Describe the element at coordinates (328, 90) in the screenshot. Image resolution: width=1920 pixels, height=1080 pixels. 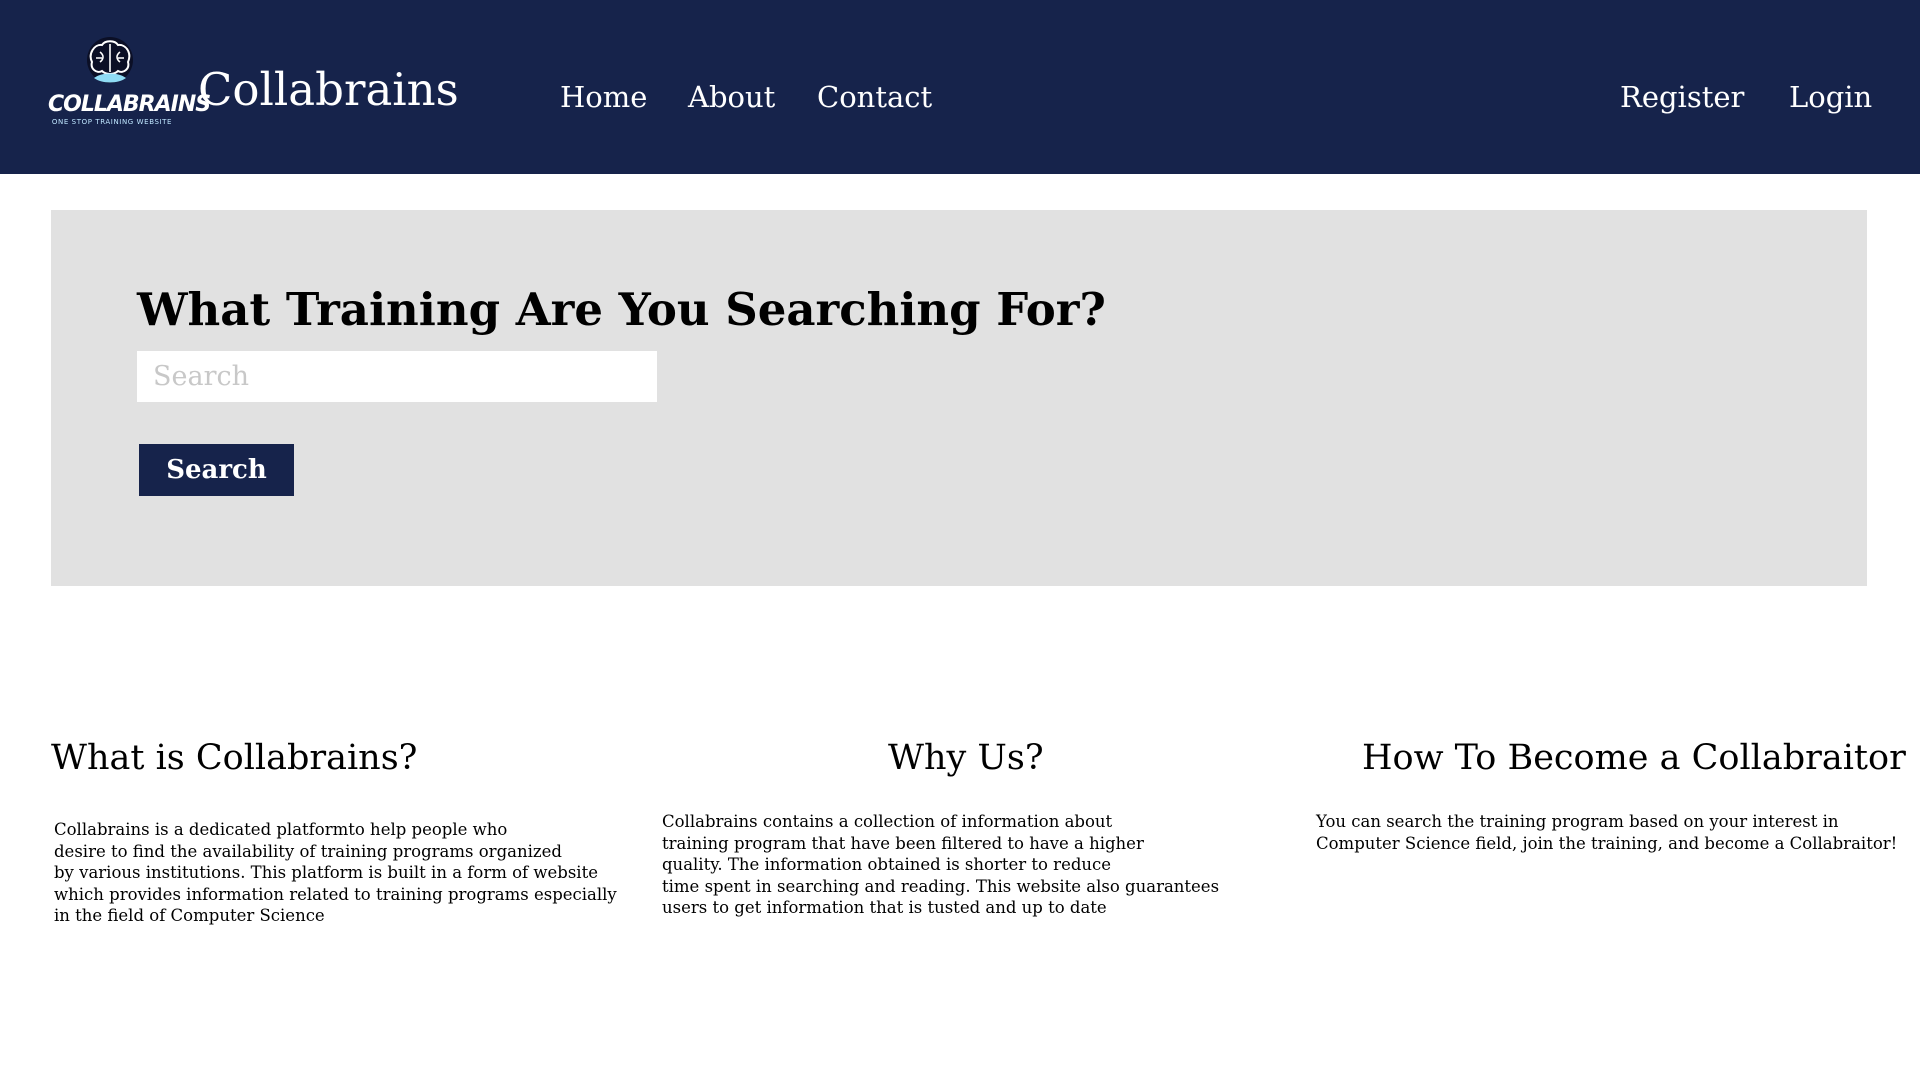
I see `brand-title: Collabrains` at that location.